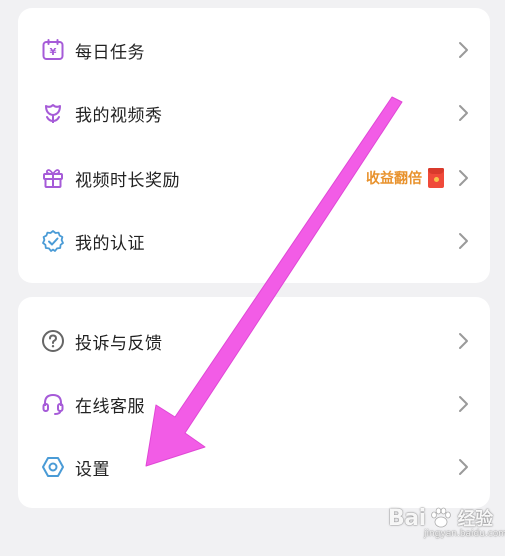  What do you see at coordinates (254, 178) in the screenshot?
I see `menu-item-video-duration-reward: 视频时长奖励 收益翻倍` at bounding box center [254, 178].